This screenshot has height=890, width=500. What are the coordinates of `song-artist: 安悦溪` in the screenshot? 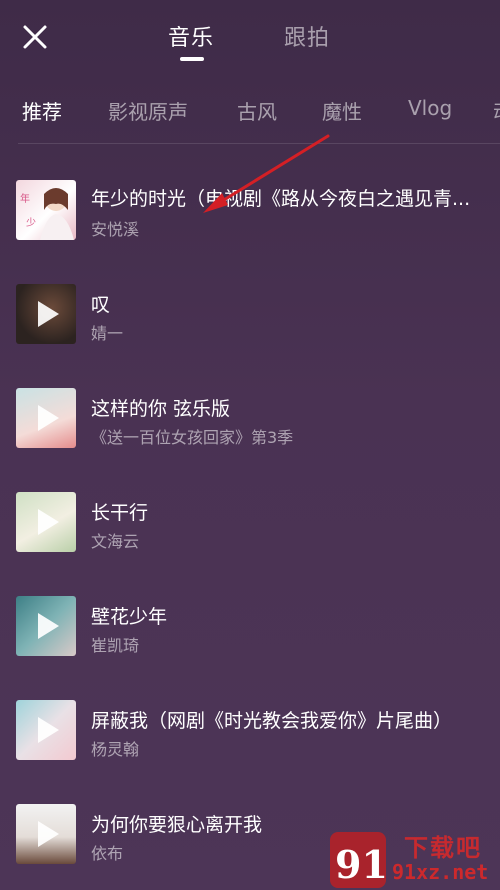 It's located at (115, 229).